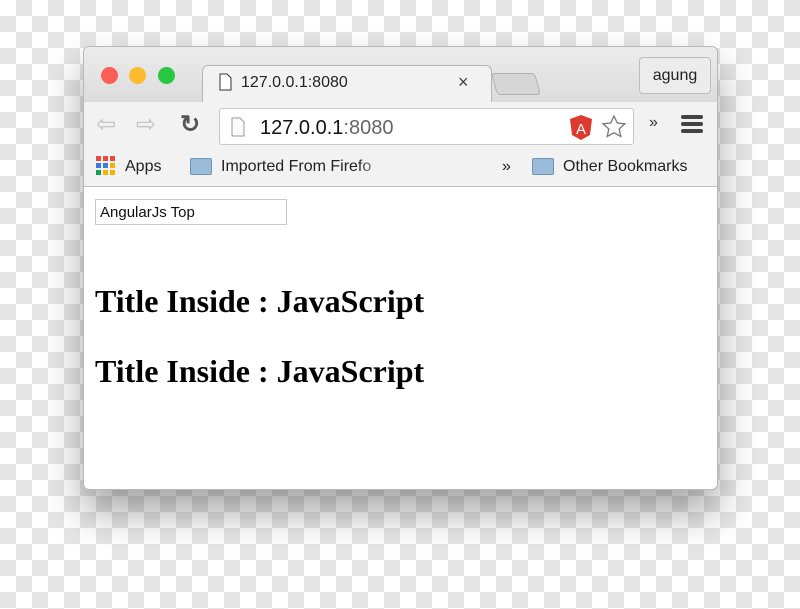 This screenshot has width=800, height=609. I want to click on close-window-button, so click(109, 75).